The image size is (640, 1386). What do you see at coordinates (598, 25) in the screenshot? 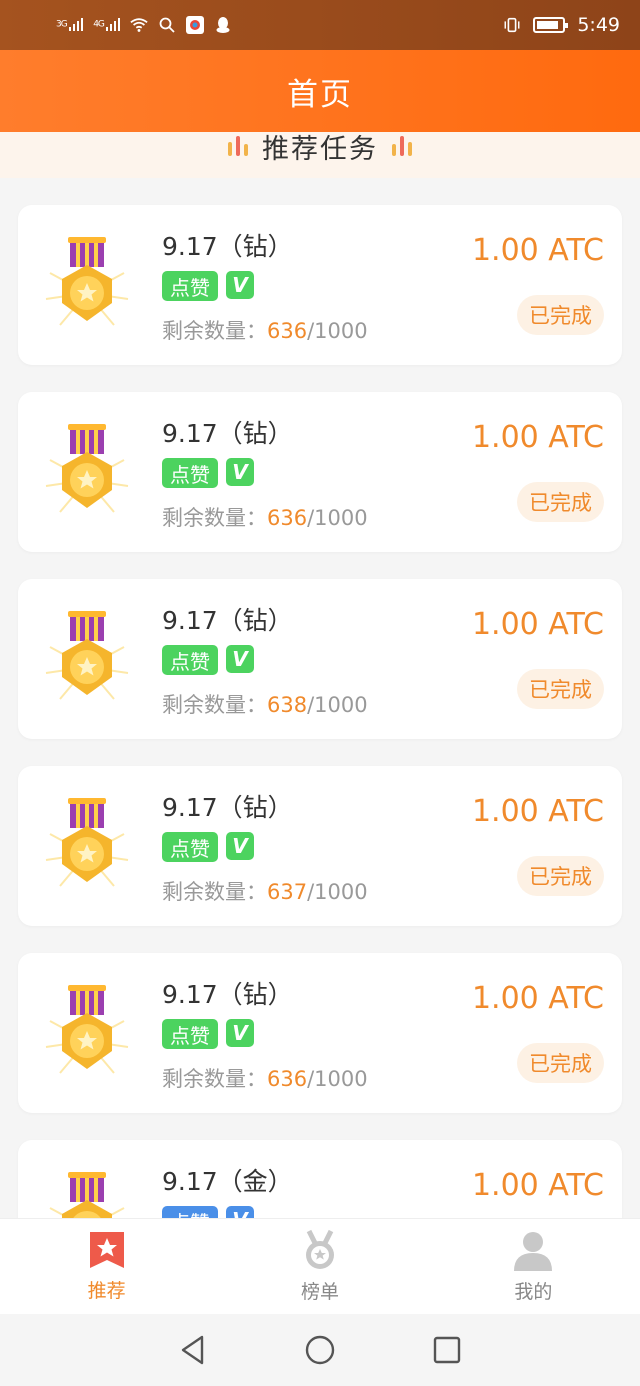
I see `clock: 5:49` at bounding box center [598, 25].